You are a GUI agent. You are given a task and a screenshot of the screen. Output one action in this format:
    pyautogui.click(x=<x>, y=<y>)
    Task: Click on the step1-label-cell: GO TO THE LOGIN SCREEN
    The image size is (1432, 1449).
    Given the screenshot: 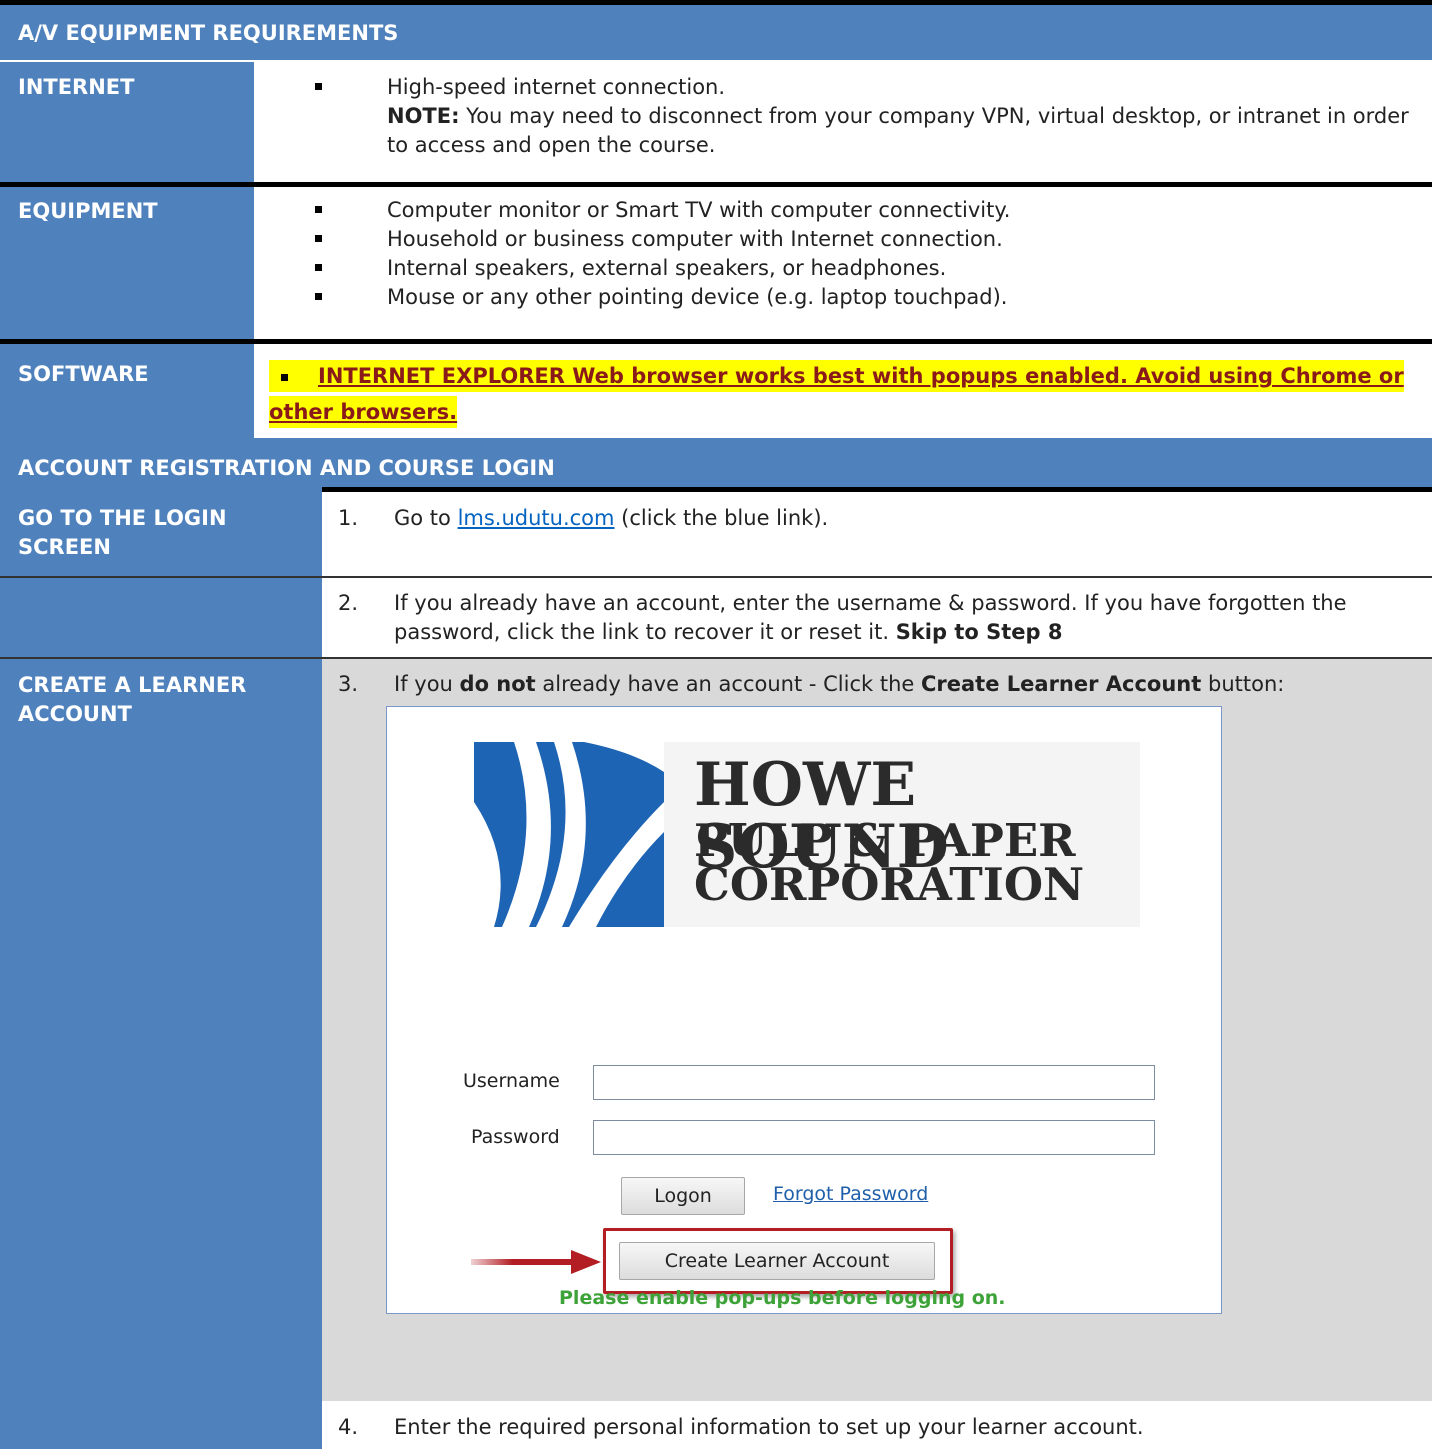 What is the action you would take?
    pyautogui.click(x=161, y=533)
    